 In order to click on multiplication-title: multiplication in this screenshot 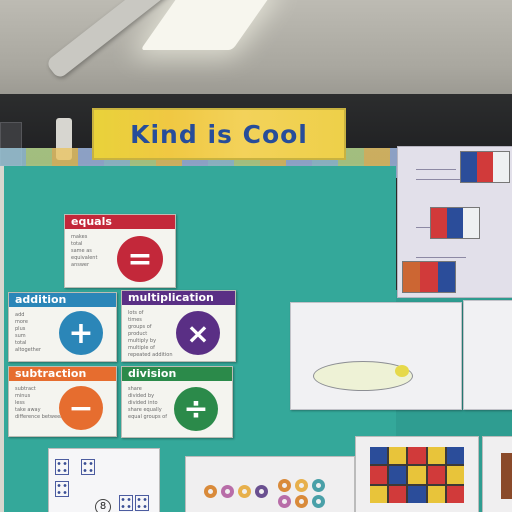, I will do `click(178, 298)`.